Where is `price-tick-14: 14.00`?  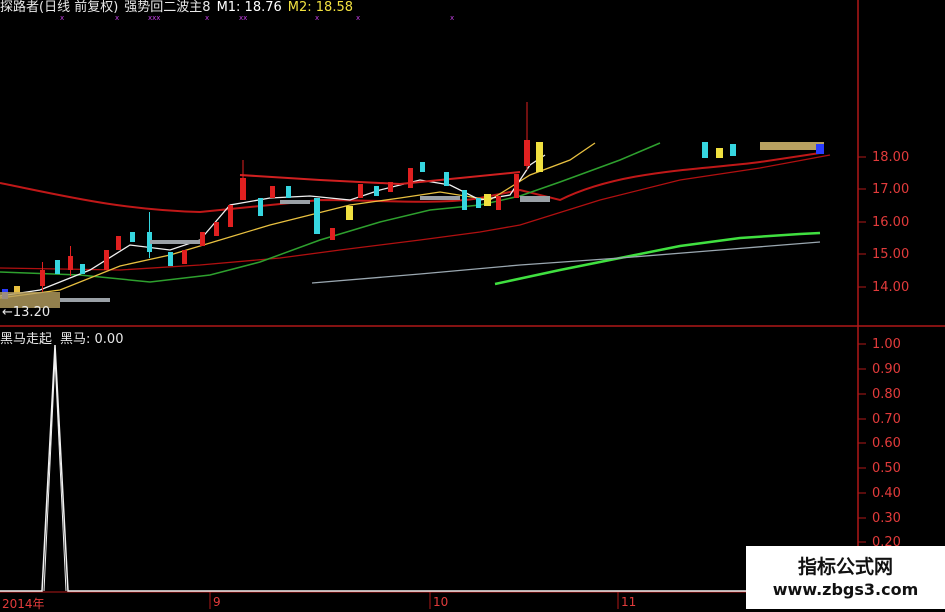
price-tick-14: 14.00 is located at coordinates (891, 287).